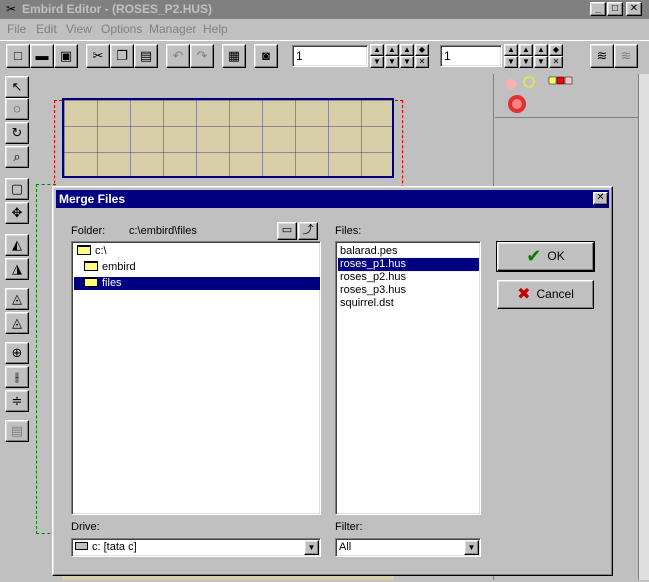 Image resolution: width=649 pixels, height=582 pixels. What do you see at coordinates (66, 56) in the screenshot?
I see `save-disk-icon: ▣` at bounding box center [66, 56].